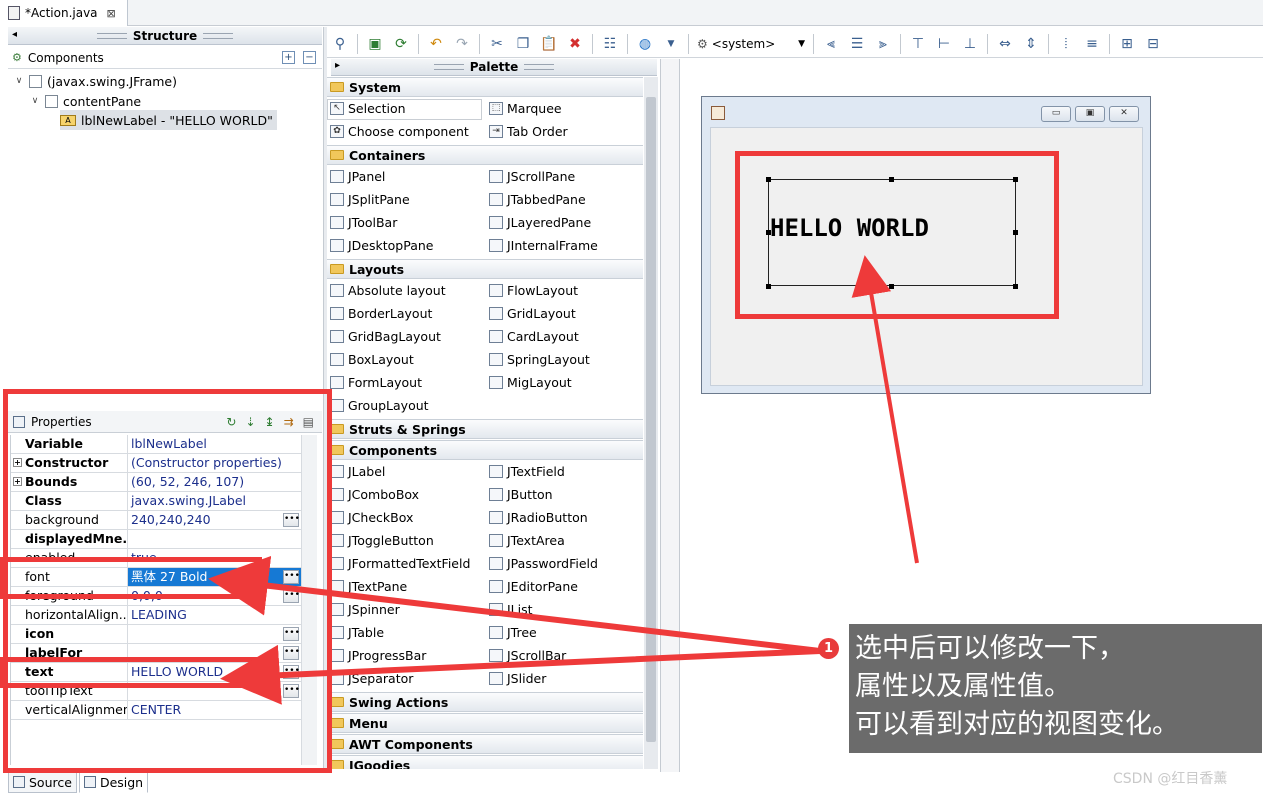  I want to click on arrow-to-label, so click(885, 409).